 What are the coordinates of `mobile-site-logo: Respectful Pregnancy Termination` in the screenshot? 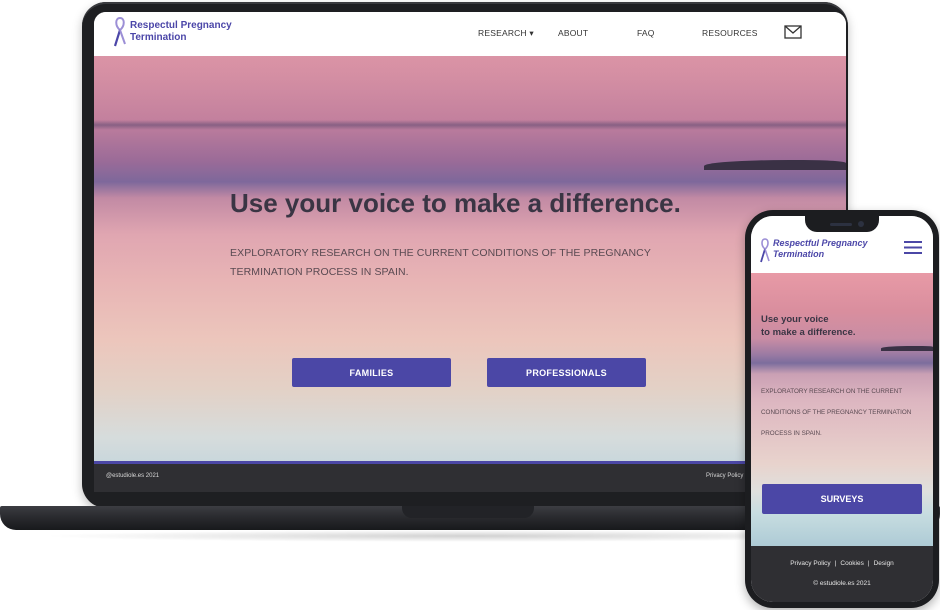 It's located at (813, 251).